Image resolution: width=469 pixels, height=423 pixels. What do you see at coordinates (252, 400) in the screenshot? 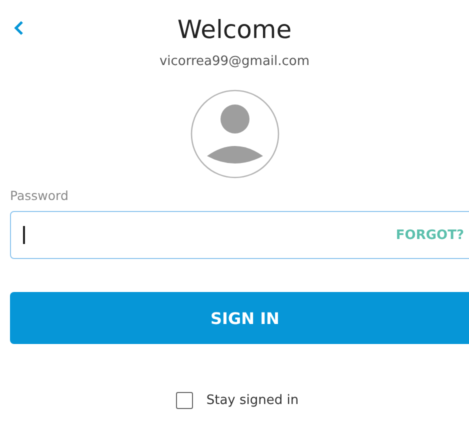
I see `stay-signed-in-label: Stay signed in` at bounding box center [252, 400].